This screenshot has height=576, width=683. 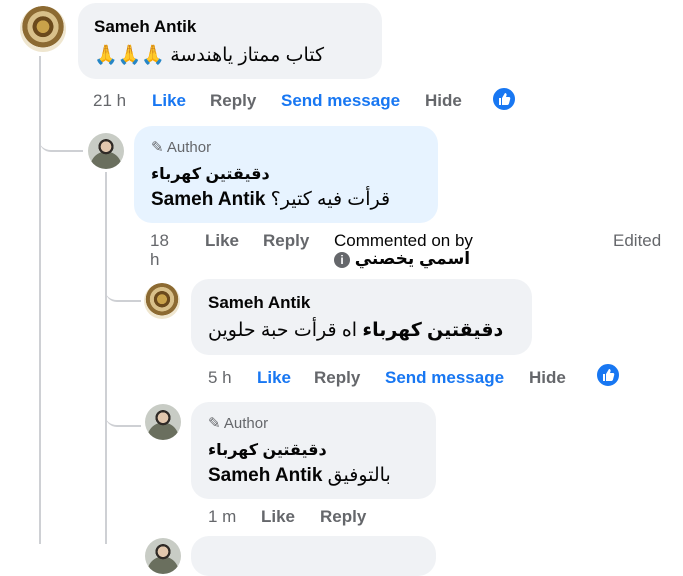 What do you see at coordinates (402, 259) in the screenshot?
I see `commenter-name: i اسمي يخصني` at bounding box center [402, 259].